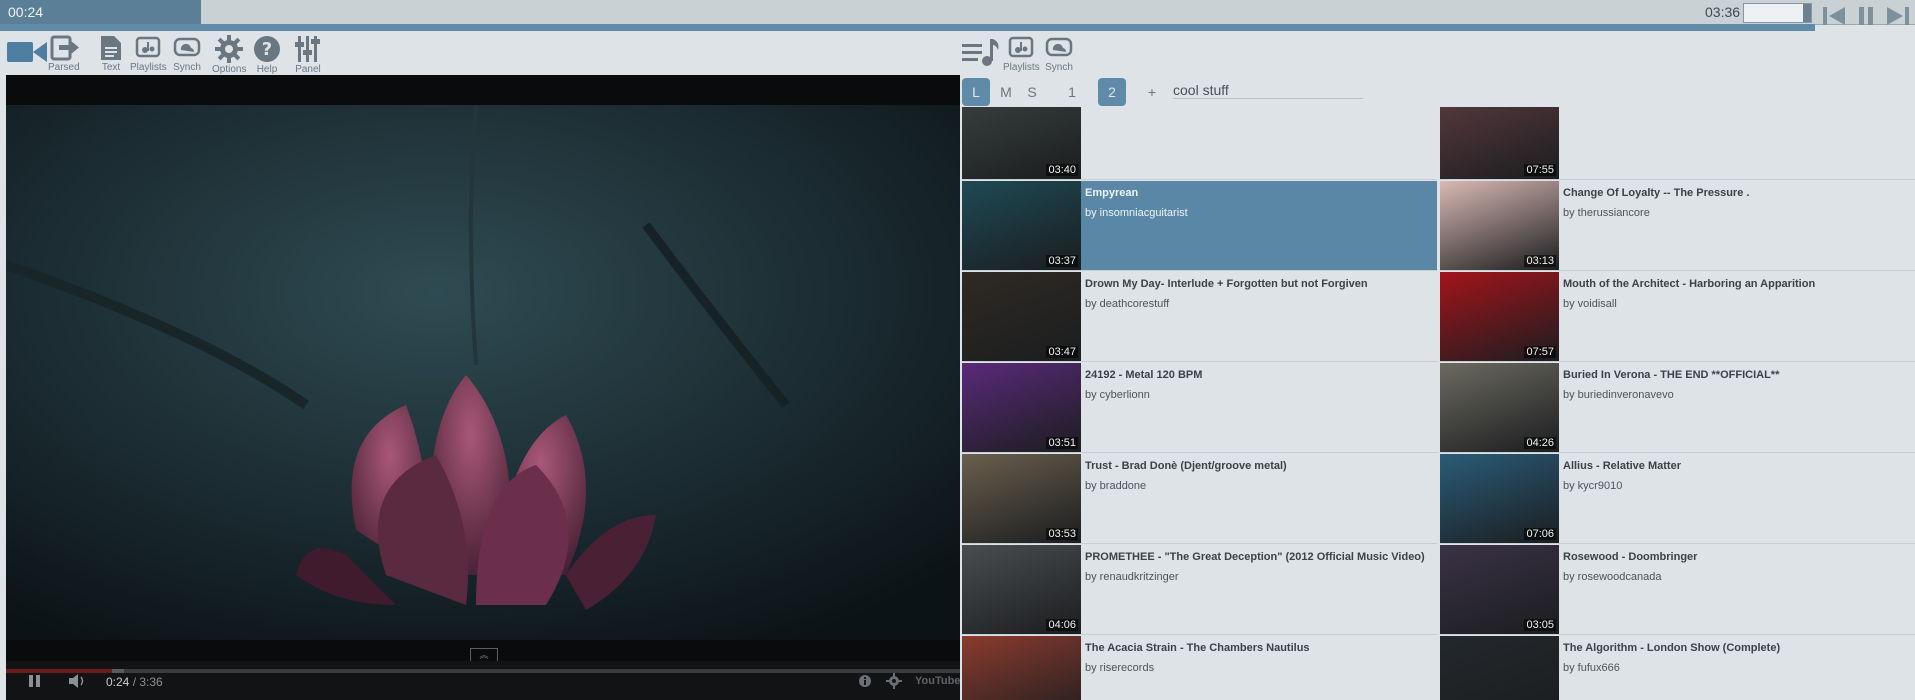  What do you see at coordinates (1021, 225) in the screenshot?
I see `video-thumbnail: 03:37` at bounding box center [1021, 225].